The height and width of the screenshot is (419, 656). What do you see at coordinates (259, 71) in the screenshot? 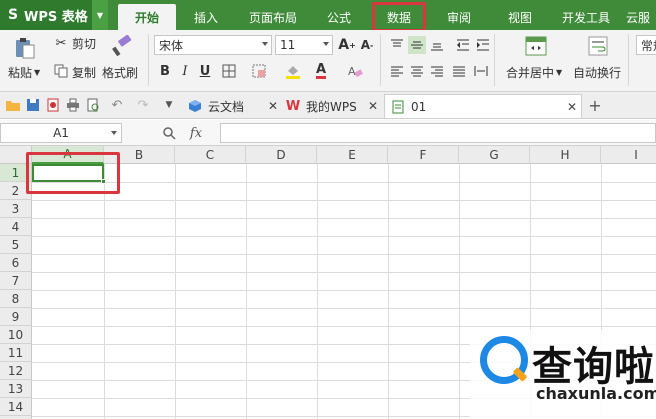
I see `cell-style-icon` at bounding box center [259, 71].